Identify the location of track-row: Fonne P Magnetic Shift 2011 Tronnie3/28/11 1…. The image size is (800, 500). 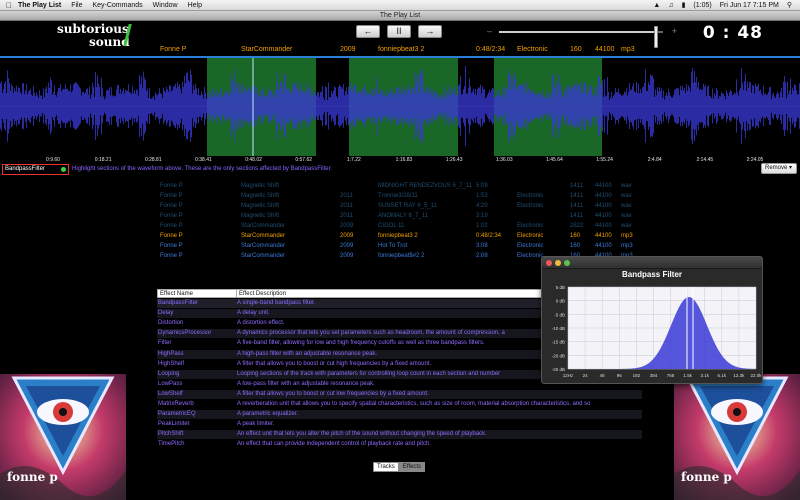
(400, 196).